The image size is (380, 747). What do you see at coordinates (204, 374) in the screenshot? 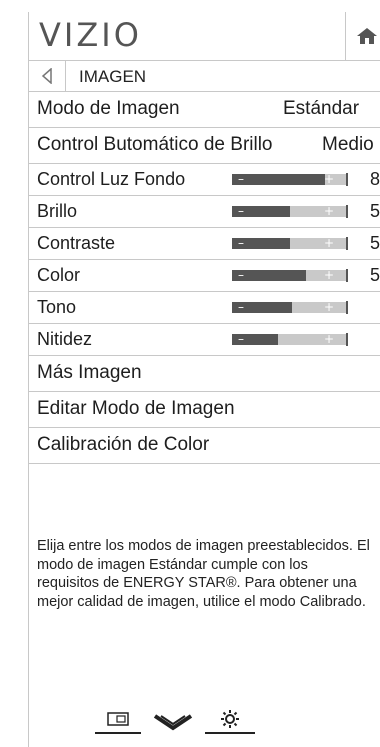
I see `menu-item-mas-imagen: Más Imagen` at bounding box center [204, 374].